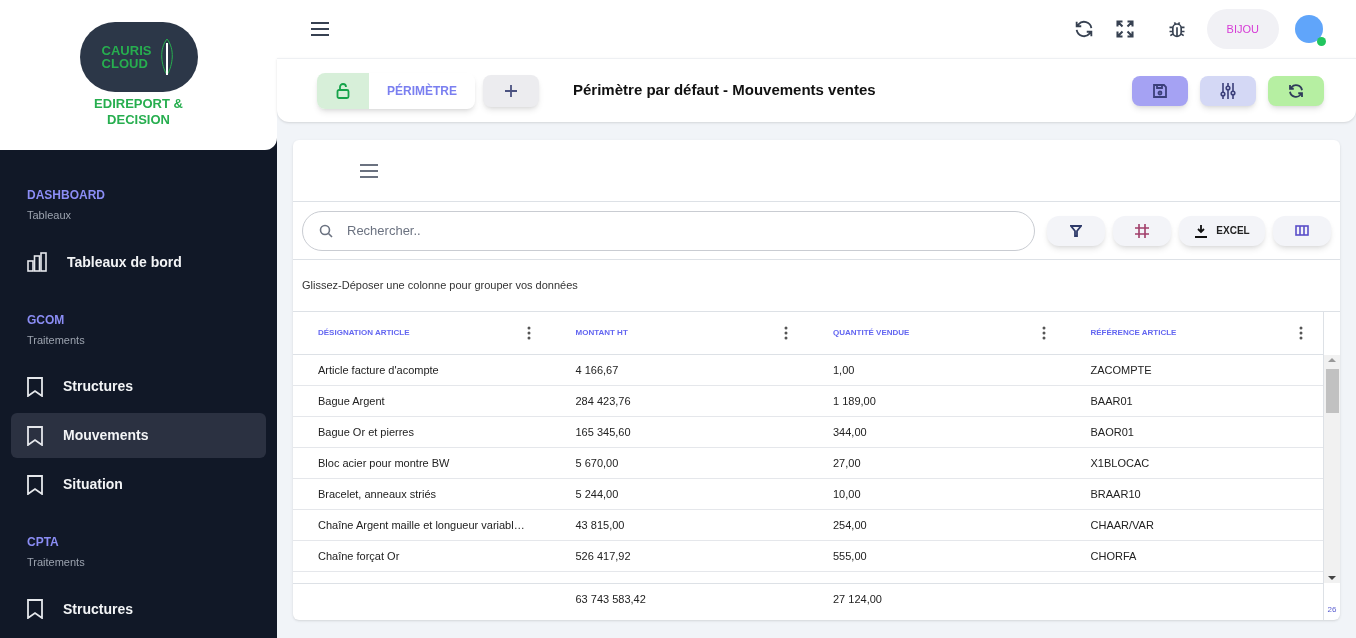 The height and width of the screenshot is (638, 1356). I want to click on table-cell-text: Bloc acier pour montre BW, so click(384, 463).